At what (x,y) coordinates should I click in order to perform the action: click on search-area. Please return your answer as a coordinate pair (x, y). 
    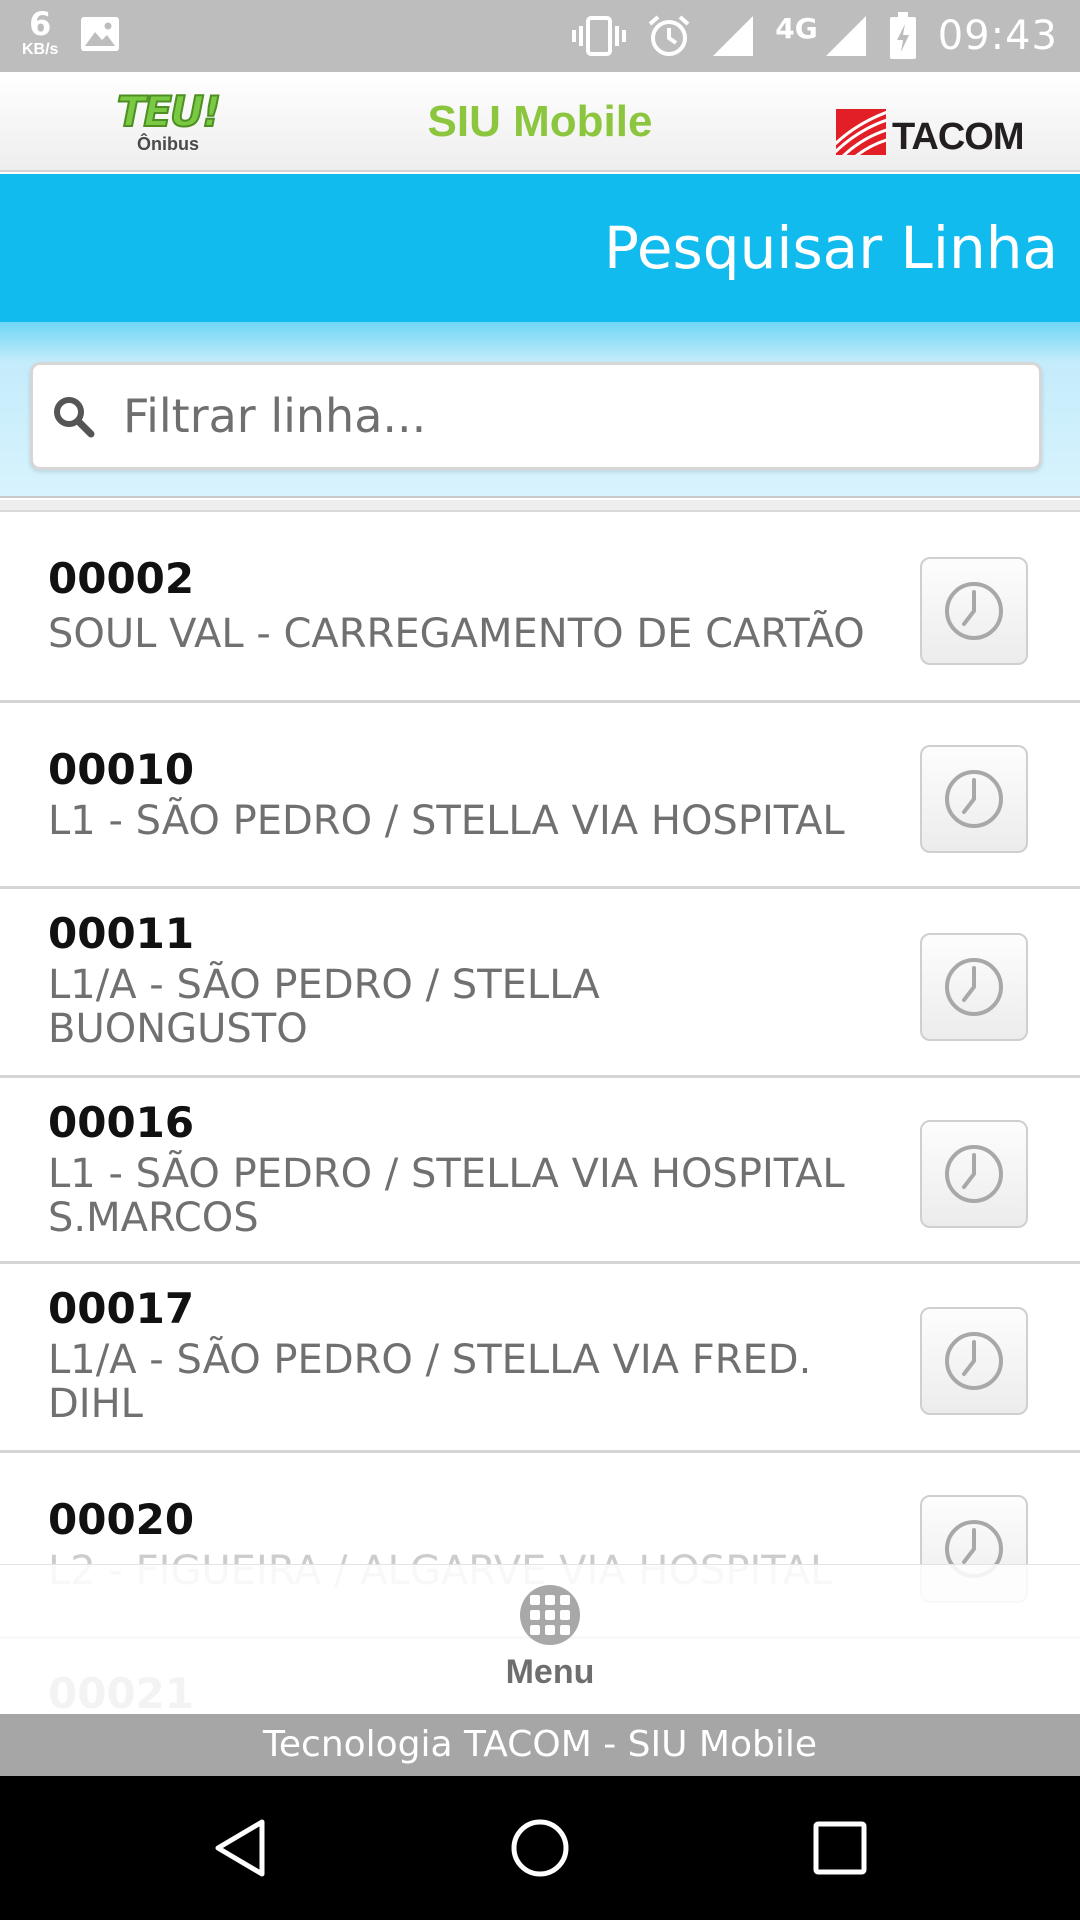
    Looking at the image, I should click on (540, 410).